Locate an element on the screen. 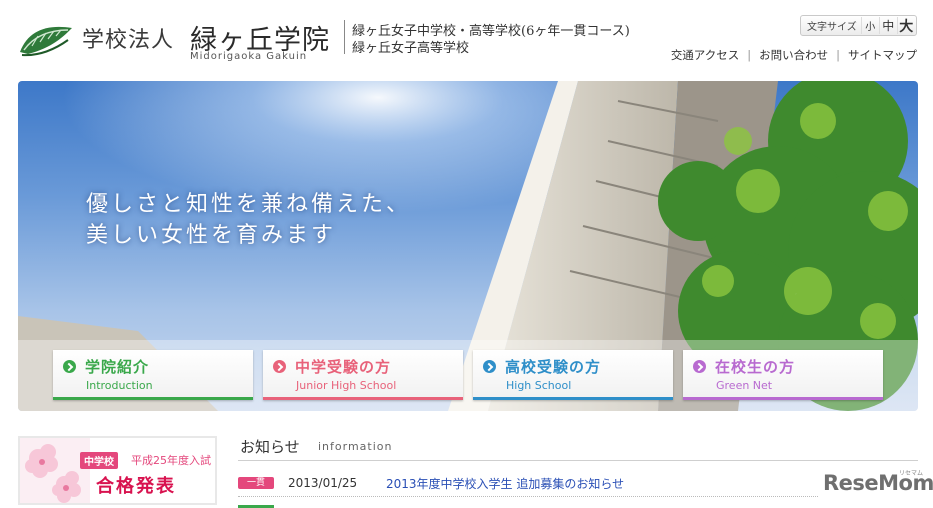 This screenshot has height=508, width=933. news-item: 一貫 2013/01/25 2013年度中学校入学生 追加募集のお知らせ is located at coordinates (518, 483).